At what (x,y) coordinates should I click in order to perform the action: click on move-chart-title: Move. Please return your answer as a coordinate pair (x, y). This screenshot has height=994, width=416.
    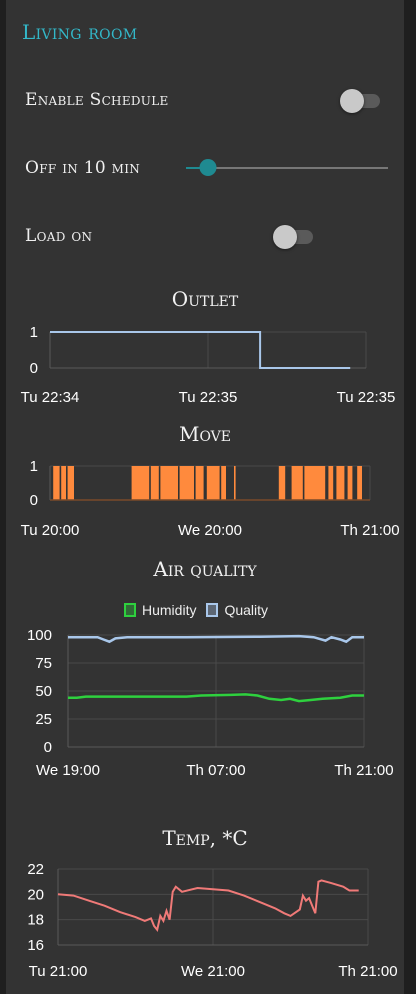
    Looking at the image, I should click on (205, 434).